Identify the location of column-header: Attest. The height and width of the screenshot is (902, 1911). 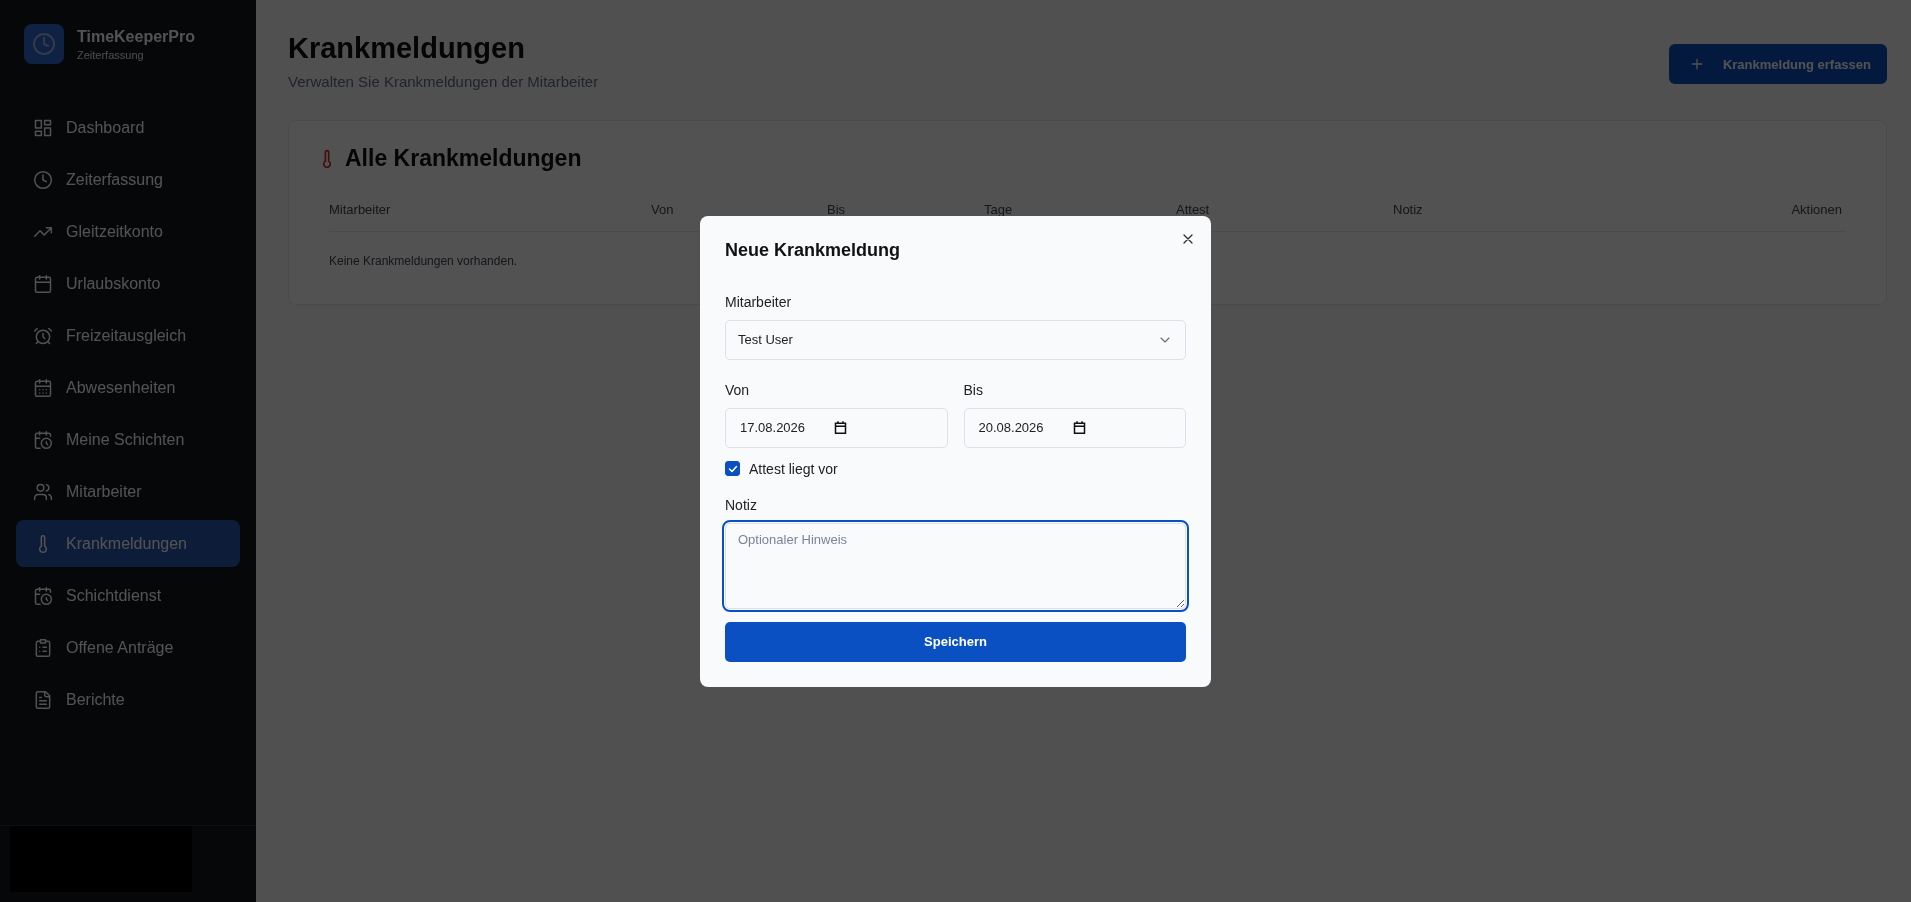
(1193, 209).